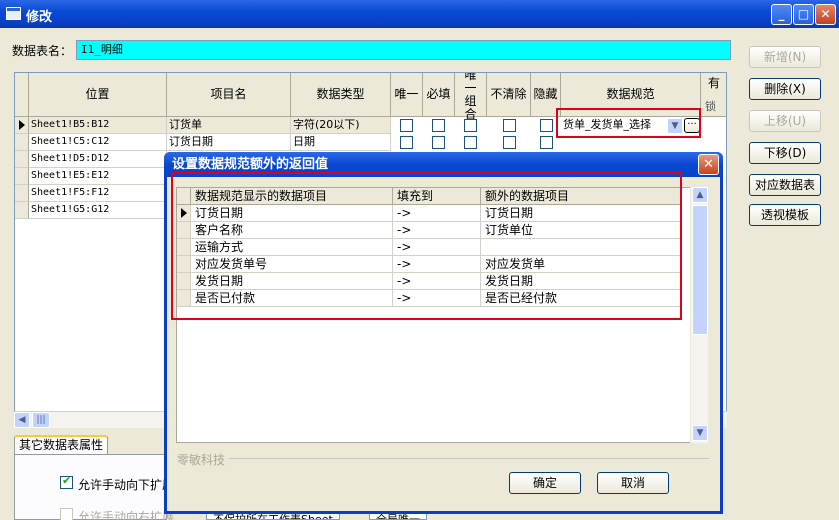 The width and height of the screenshot is (839, 520). I want to click on allow-right-label: 允许手动向右扩展, so click(126, 515).